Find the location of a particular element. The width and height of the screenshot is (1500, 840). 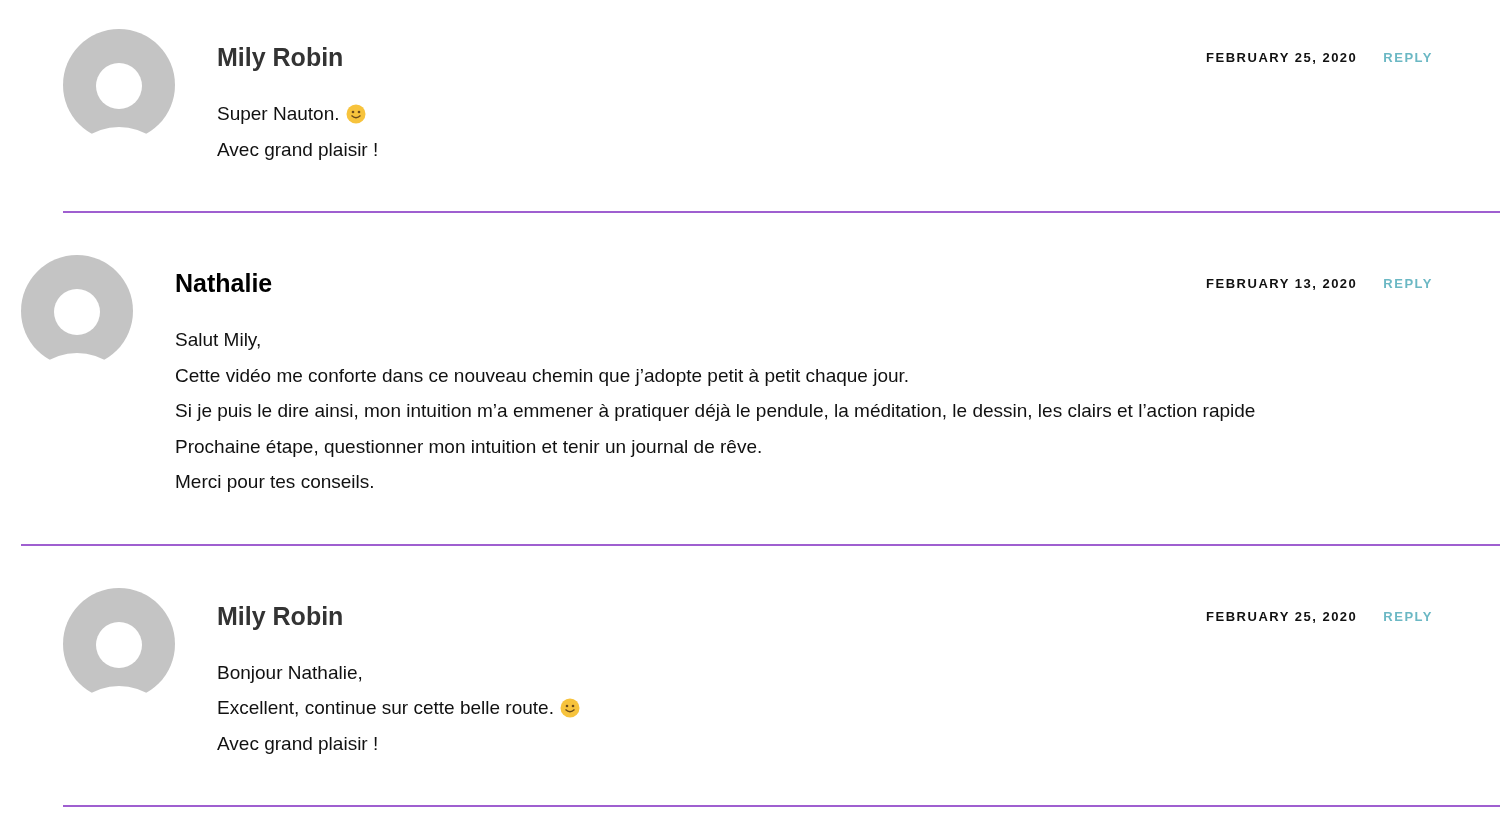

comment-text: Salut Mily, is located at coordinates (218, 340).